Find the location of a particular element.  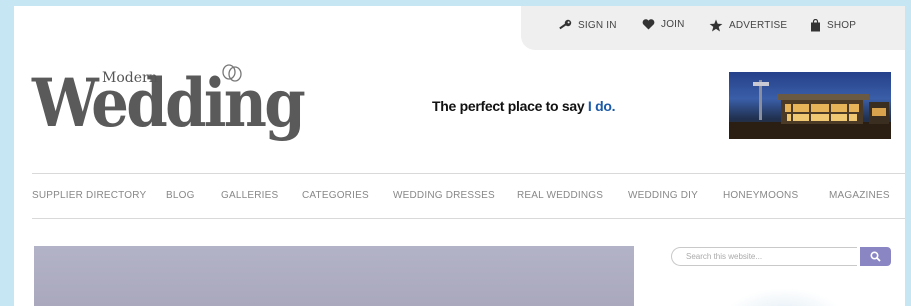

nav-blog: BLOG is located at coordinates (180, 195).